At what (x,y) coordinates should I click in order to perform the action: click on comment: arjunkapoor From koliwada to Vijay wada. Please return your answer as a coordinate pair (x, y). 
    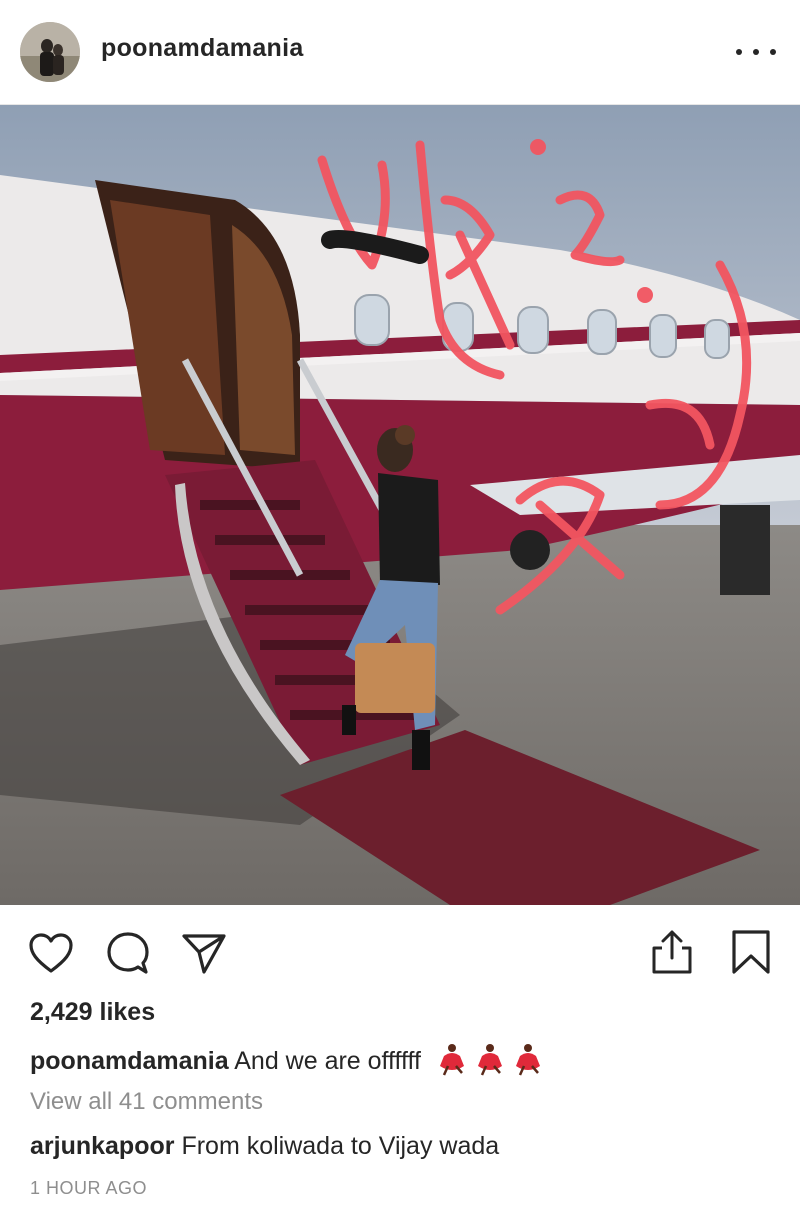
    Looking at the image, I should click on (264, 1146).